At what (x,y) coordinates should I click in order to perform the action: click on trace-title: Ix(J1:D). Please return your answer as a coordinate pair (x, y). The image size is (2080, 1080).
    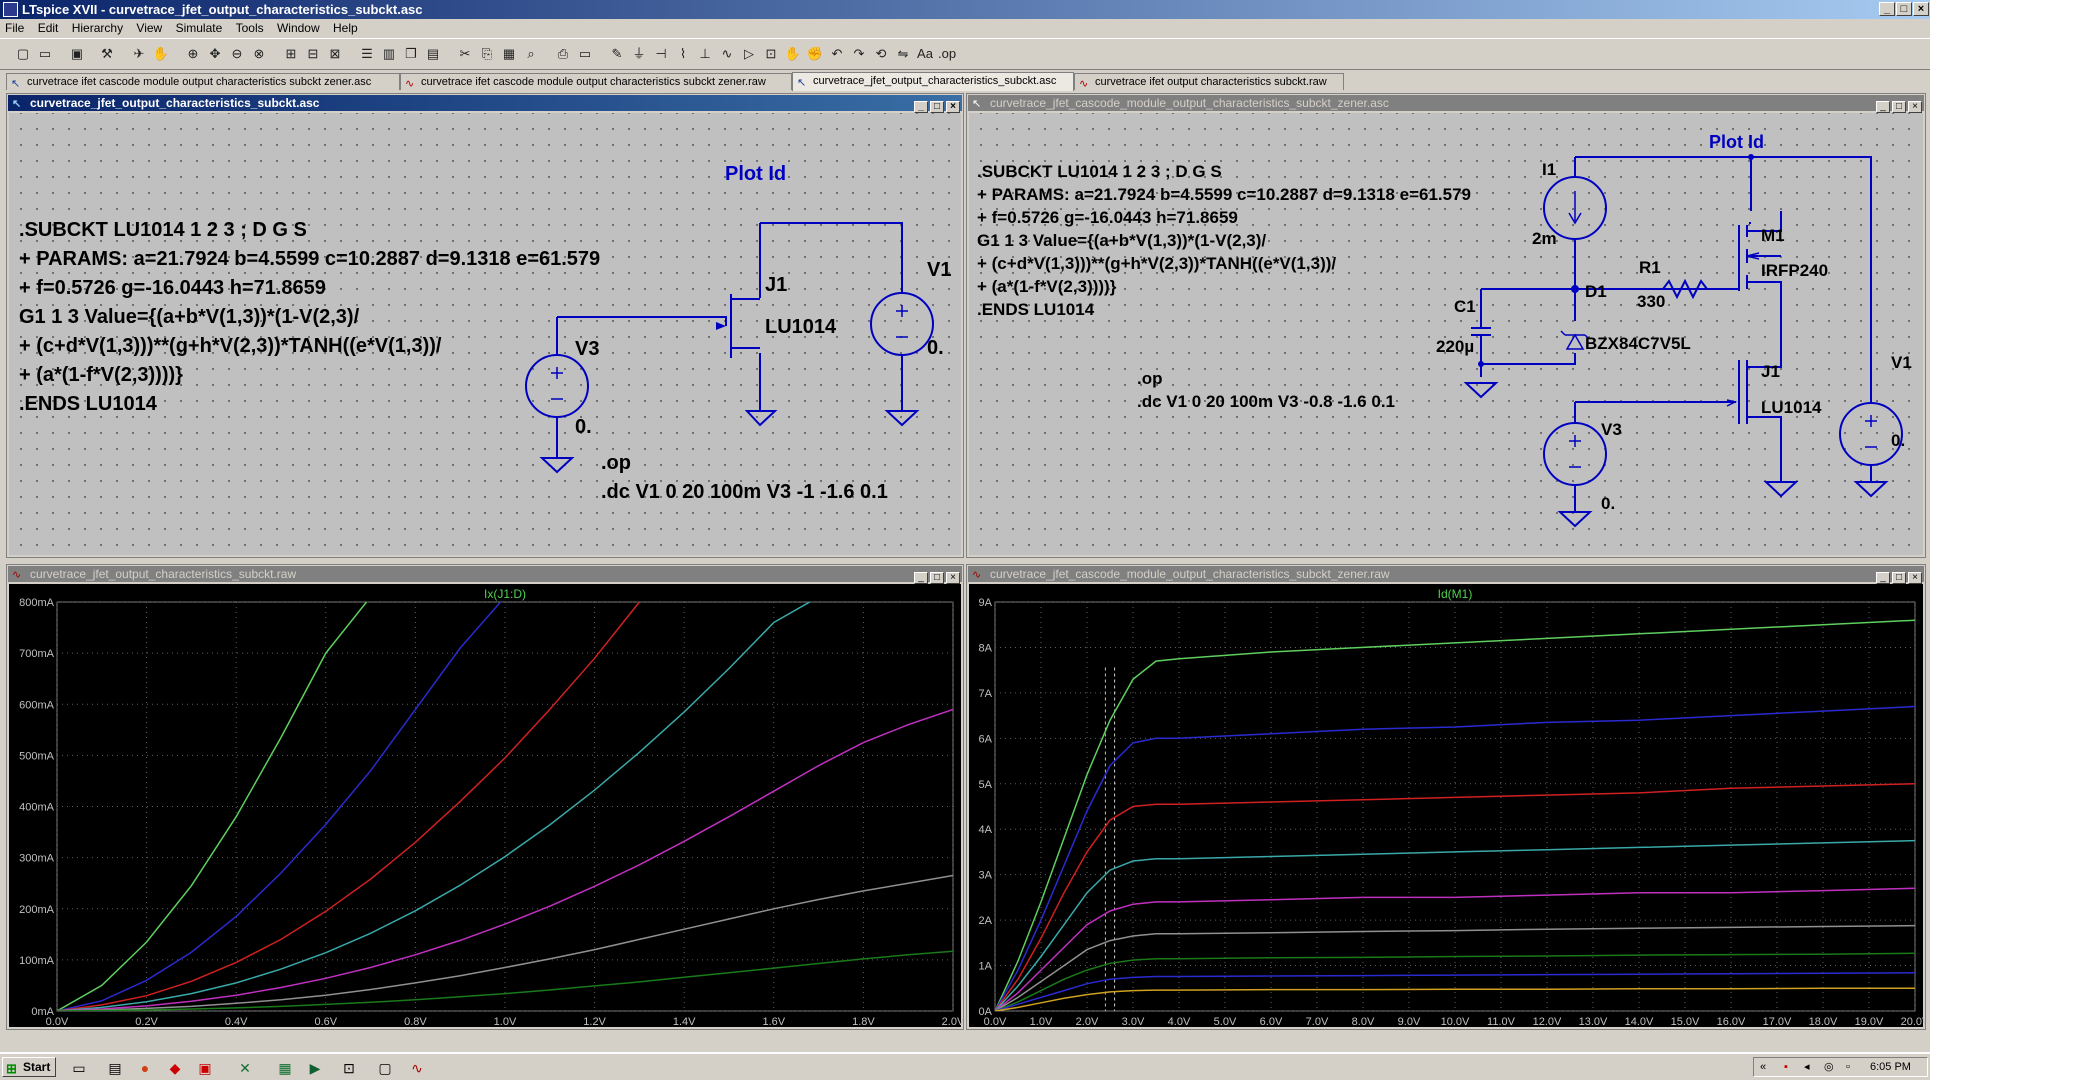
    Looking at the image, I should click on (505, 594).